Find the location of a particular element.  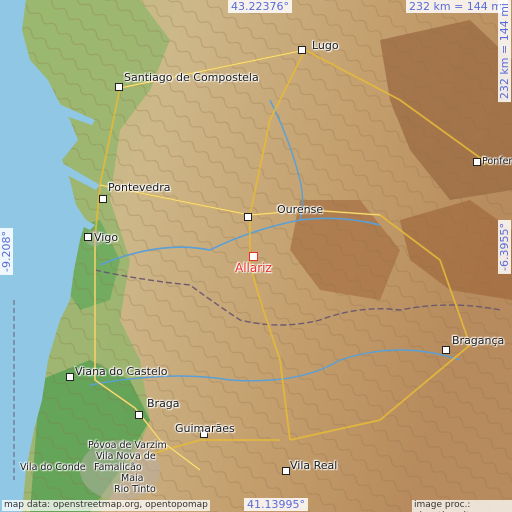

pontevedra-marker is located at coordinates (103, 199).